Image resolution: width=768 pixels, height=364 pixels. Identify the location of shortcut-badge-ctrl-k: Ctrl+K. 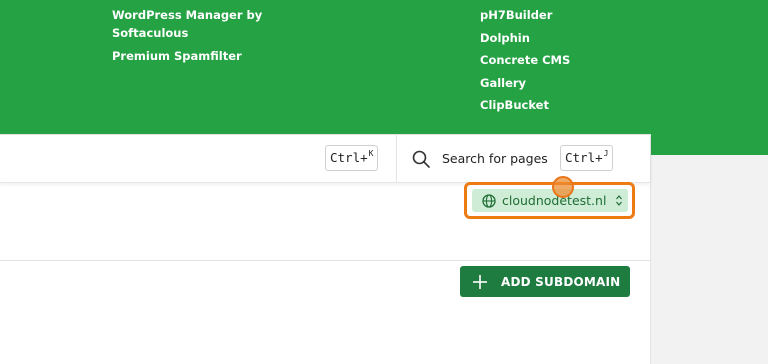
(352, 158).